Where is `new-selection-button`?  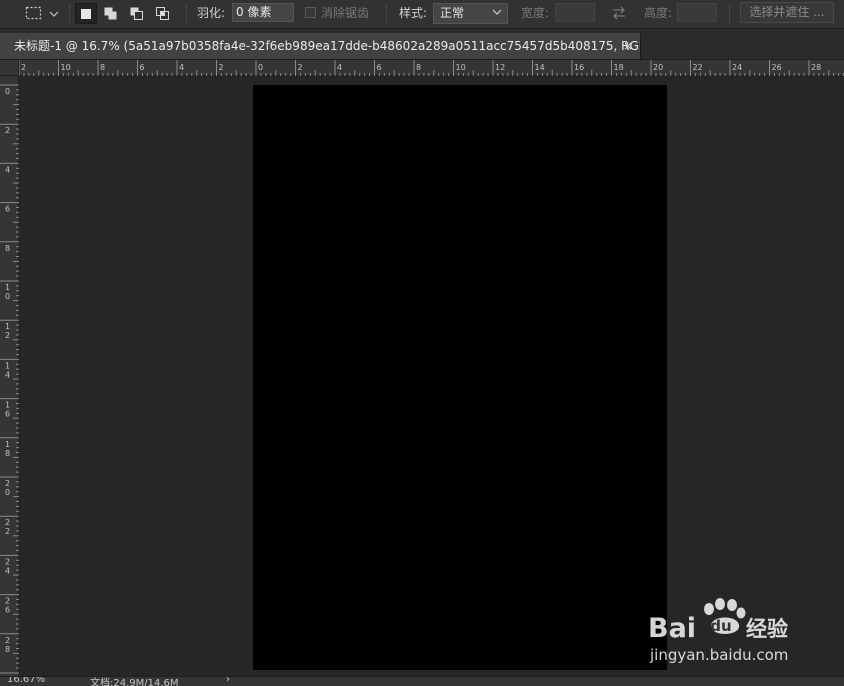
new-selection-button is located at coordinates (86, 13).